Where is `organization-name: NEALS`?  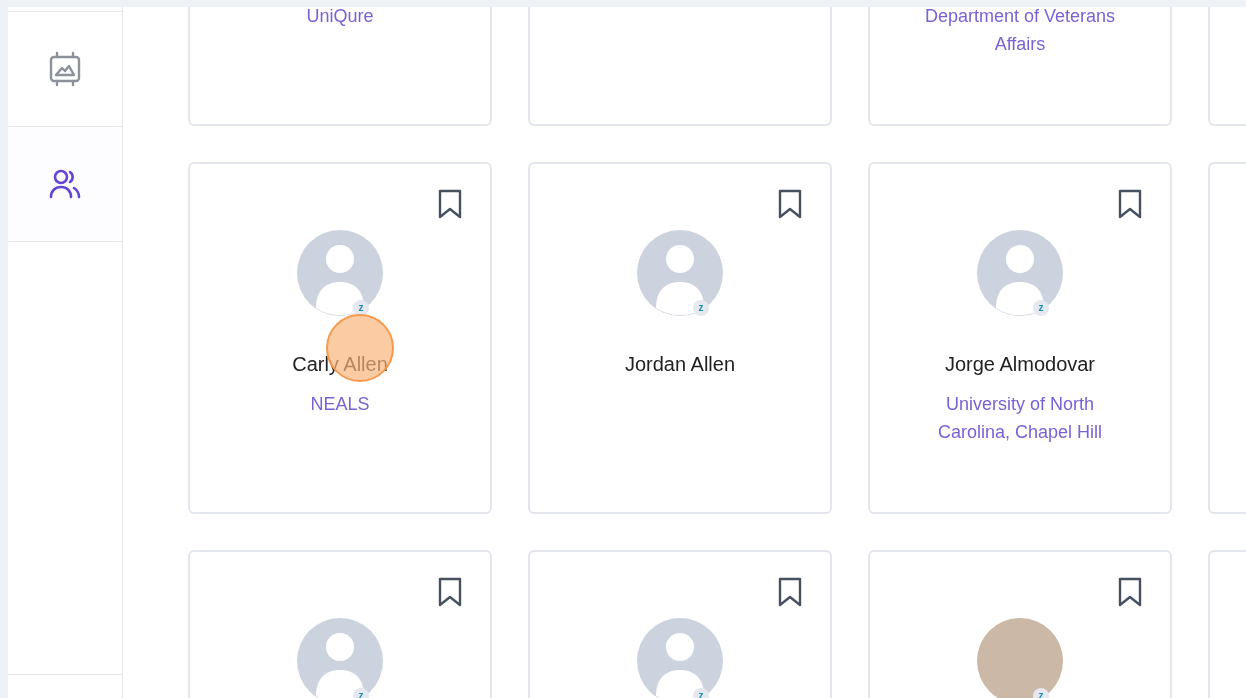
organization-name: NEALS is located at coordinates (340, 404).